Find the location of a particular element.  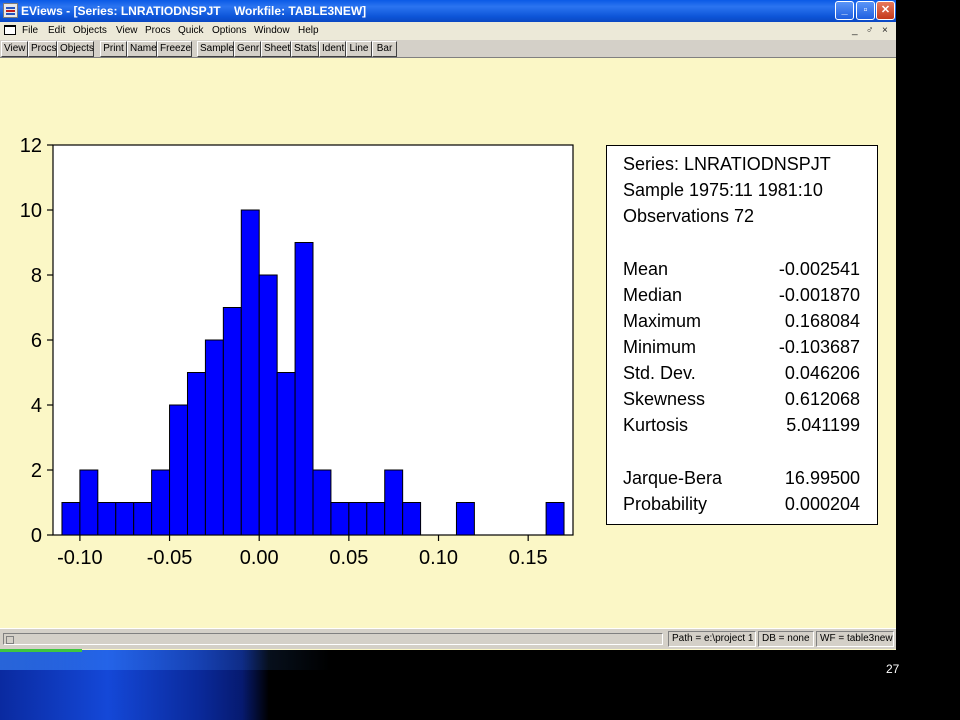

toolbar-procs-button: Procs is located at coordinates (42, 49).